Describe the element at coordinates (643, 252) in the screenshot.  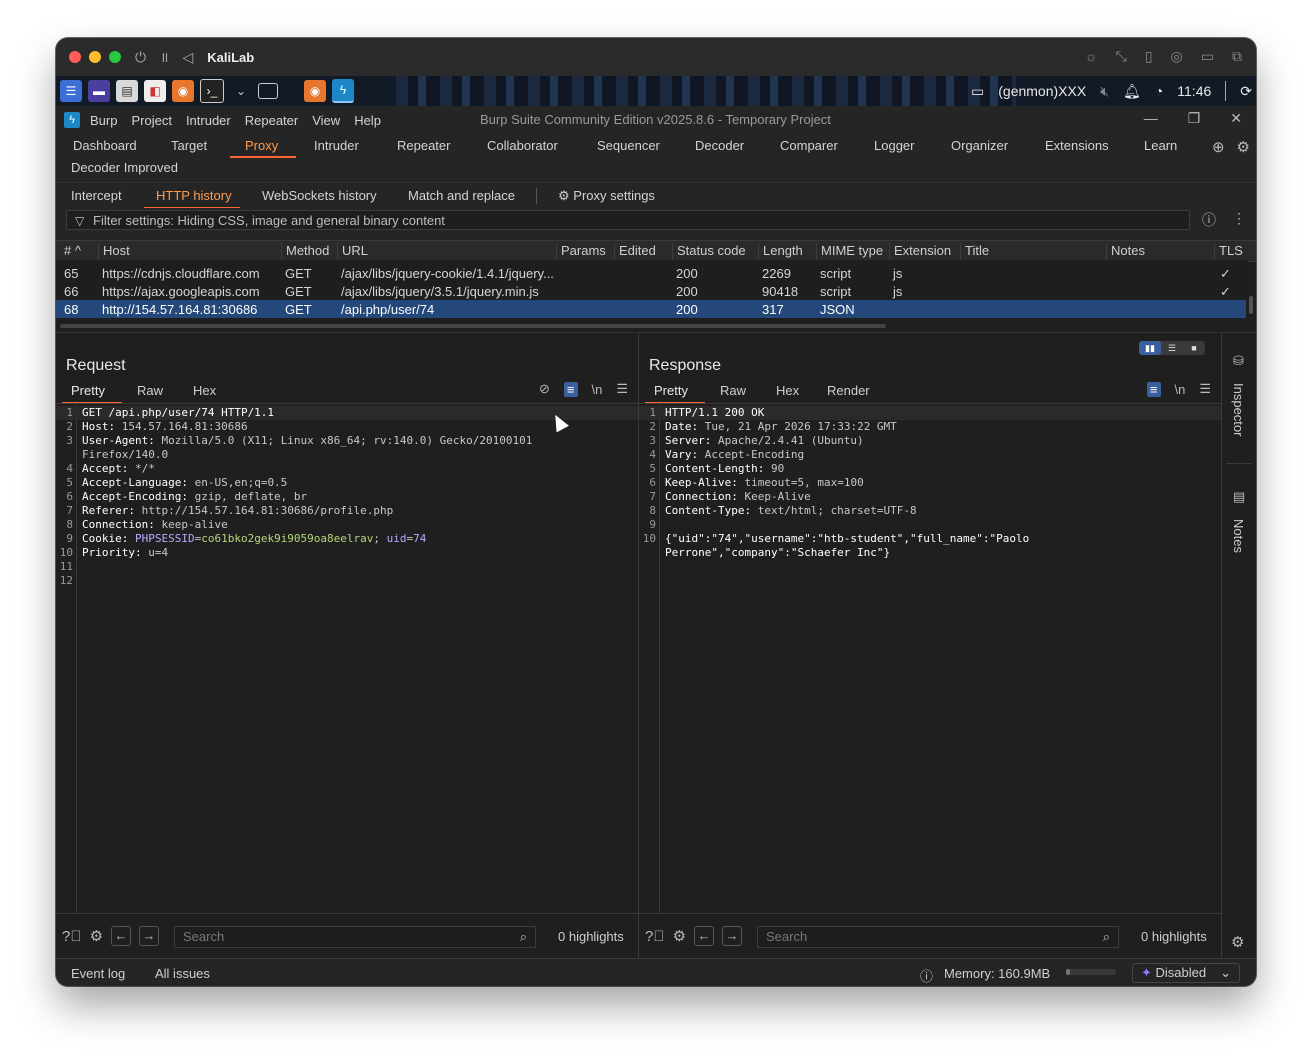
I see `col-edited: Edited` at that location.